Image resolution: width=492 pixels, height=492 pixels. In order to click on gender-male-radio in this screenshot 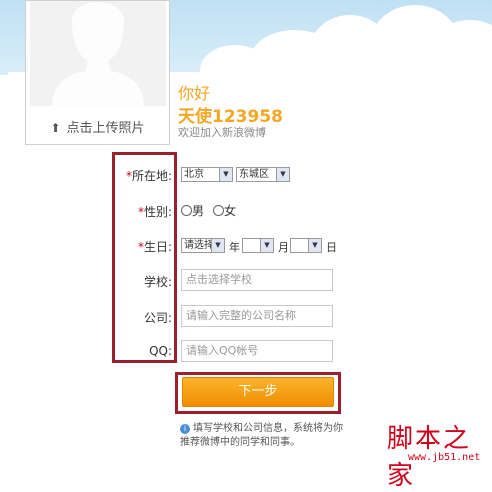, I will do `click(186, 210)`.